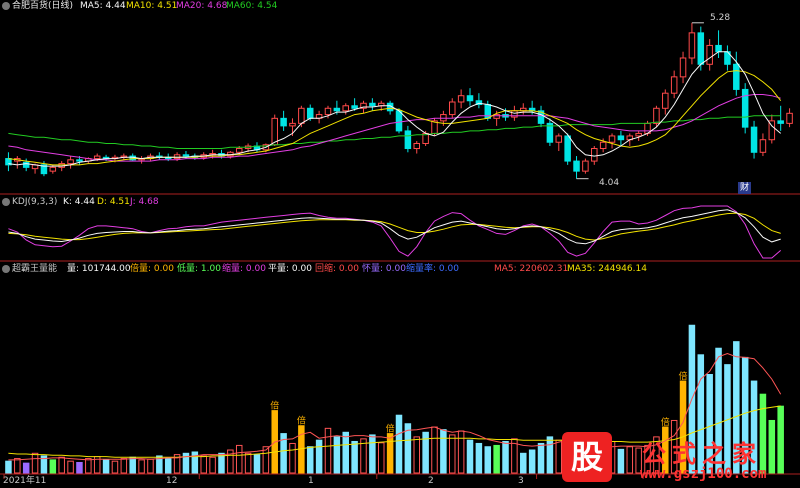  I want to click on x-tick-label: 2021年11, so click(25, 481).